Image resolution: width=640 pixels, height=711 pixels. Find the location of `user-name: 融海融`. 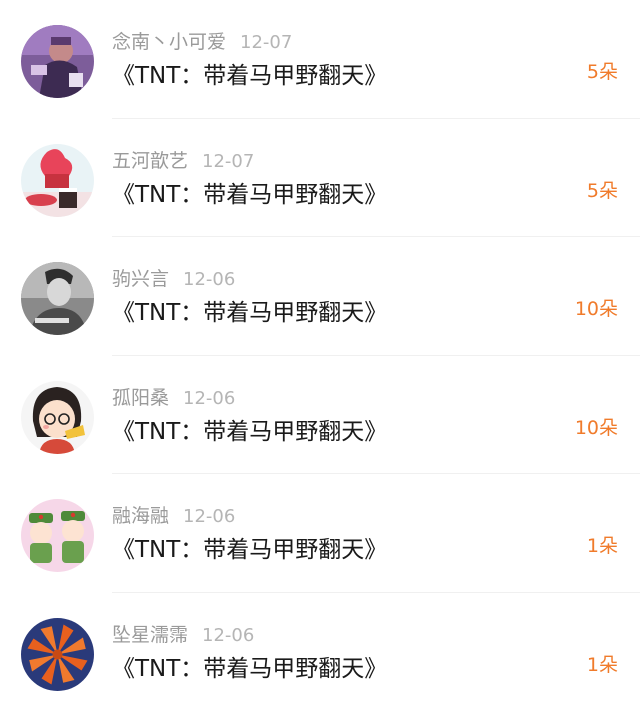

user-name: 融海融 is located at coordinates (140, 516).